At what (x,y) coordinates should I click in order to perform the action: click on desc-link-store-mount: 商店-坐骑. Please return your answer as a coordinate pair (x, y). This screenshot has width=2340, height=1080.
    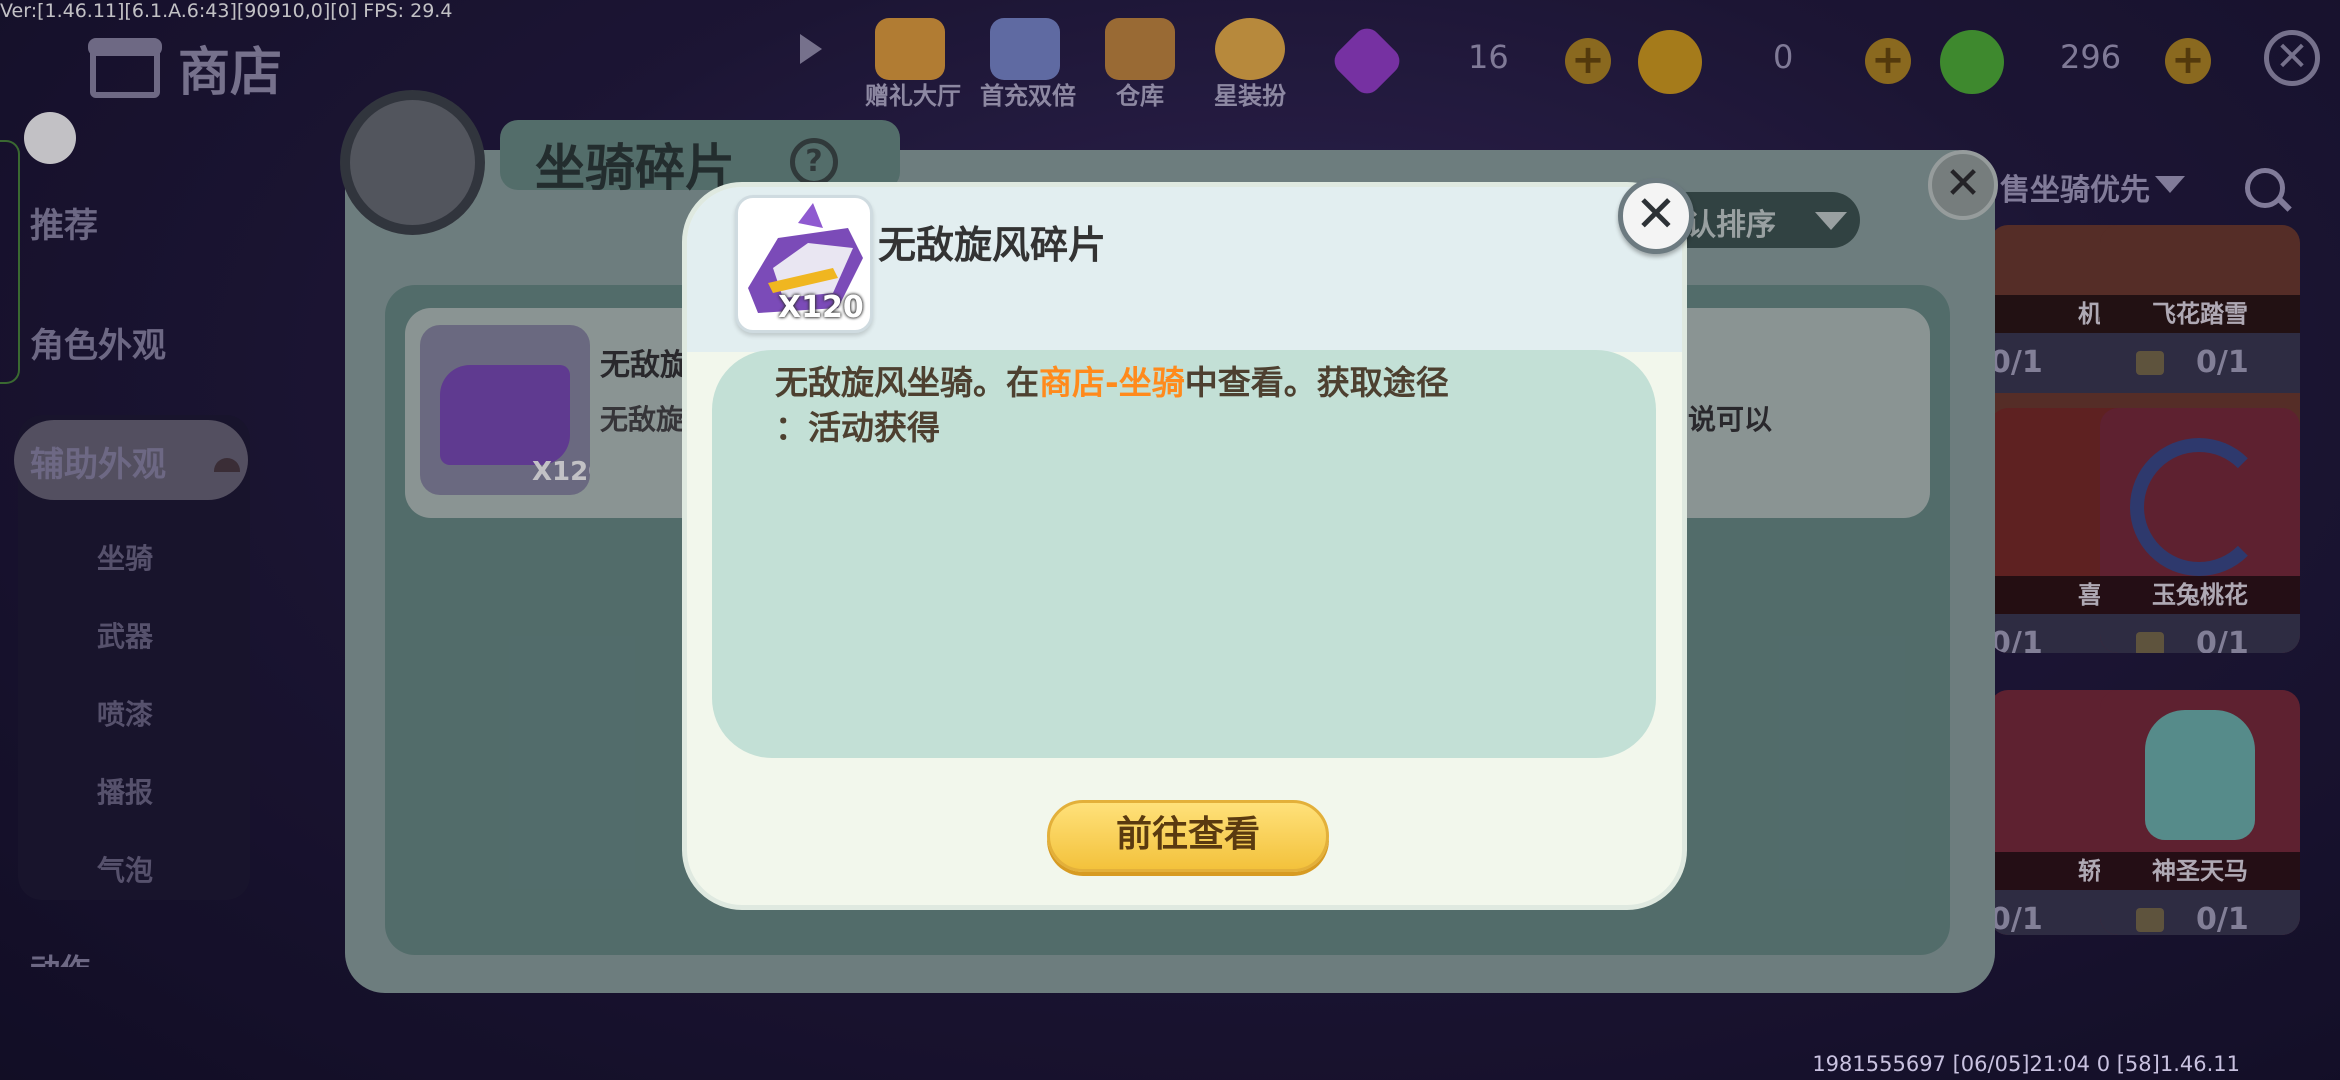
    Looking at the image, I should click on (1112, 382).